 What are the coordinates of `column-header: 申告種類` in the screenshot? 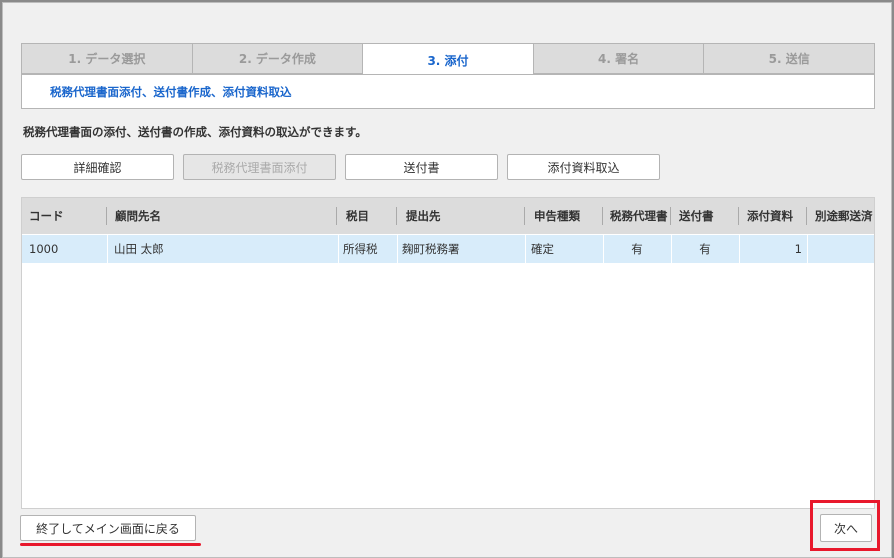 It's located at (567, 216).